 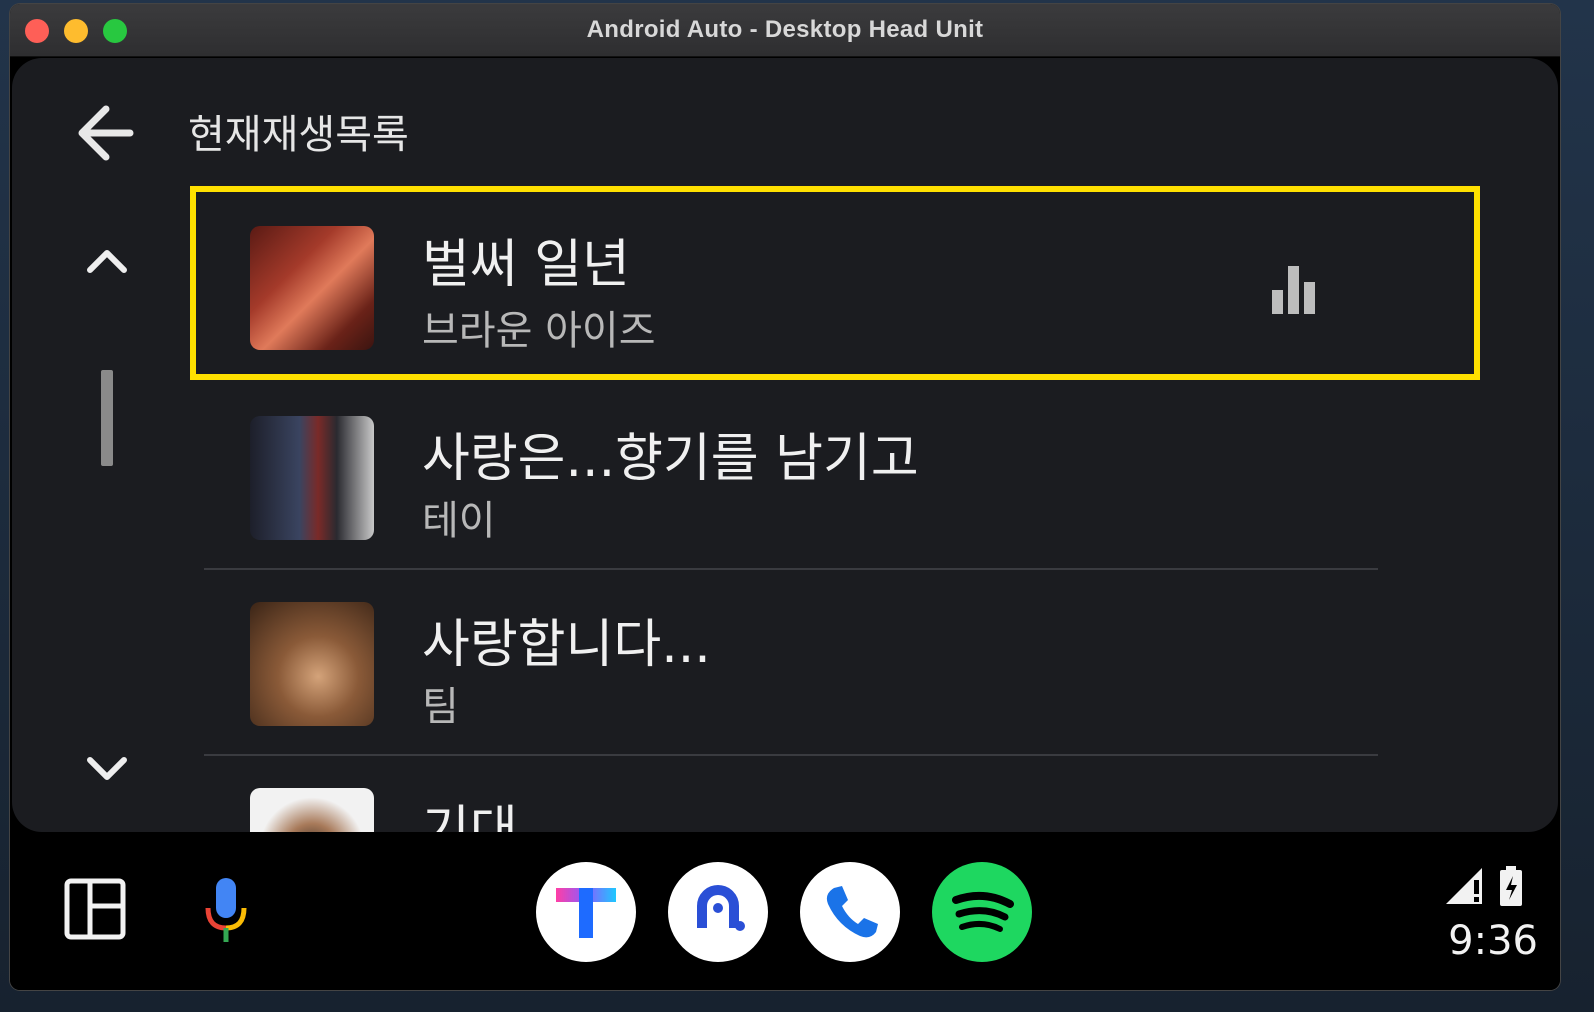 I want to click on tmap-auto-icon, so click(x=721, y=908).